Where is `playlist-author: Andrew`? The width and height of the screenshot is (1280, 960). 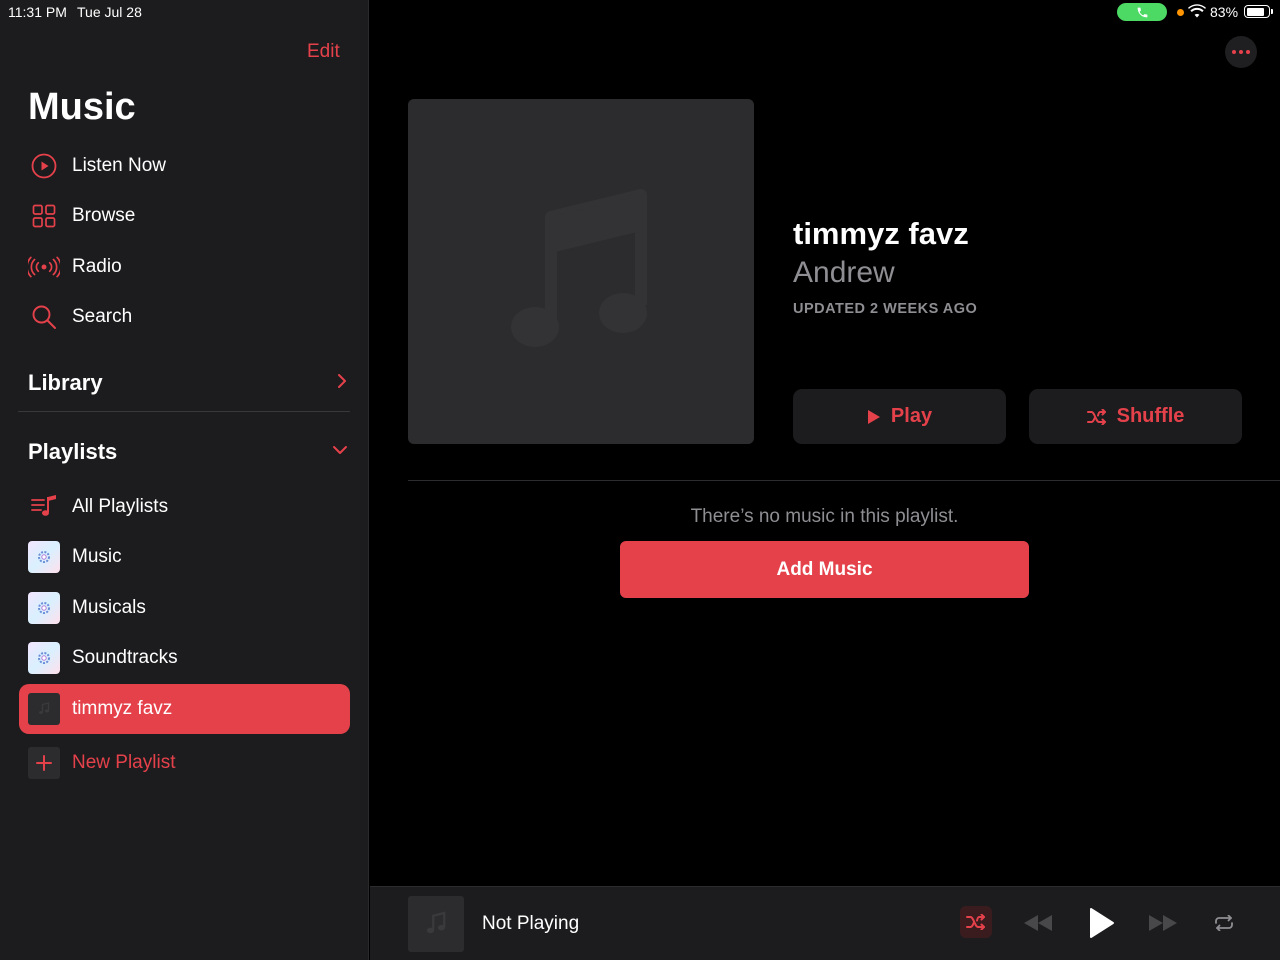 playlist-author: Andrew is located at coordinates (844, 273).